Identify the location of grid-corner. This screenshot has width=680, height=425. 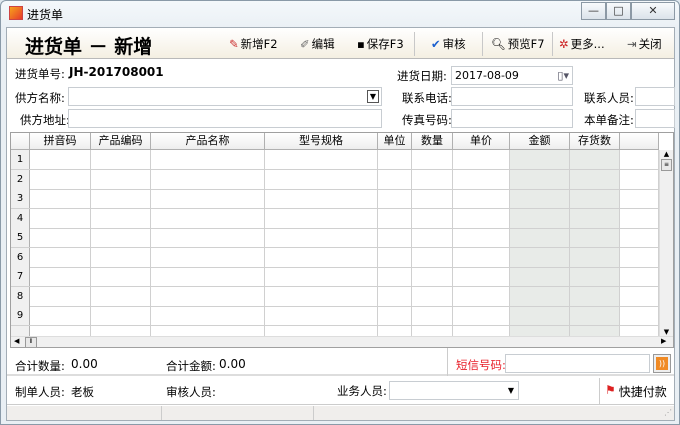
(20, 141).